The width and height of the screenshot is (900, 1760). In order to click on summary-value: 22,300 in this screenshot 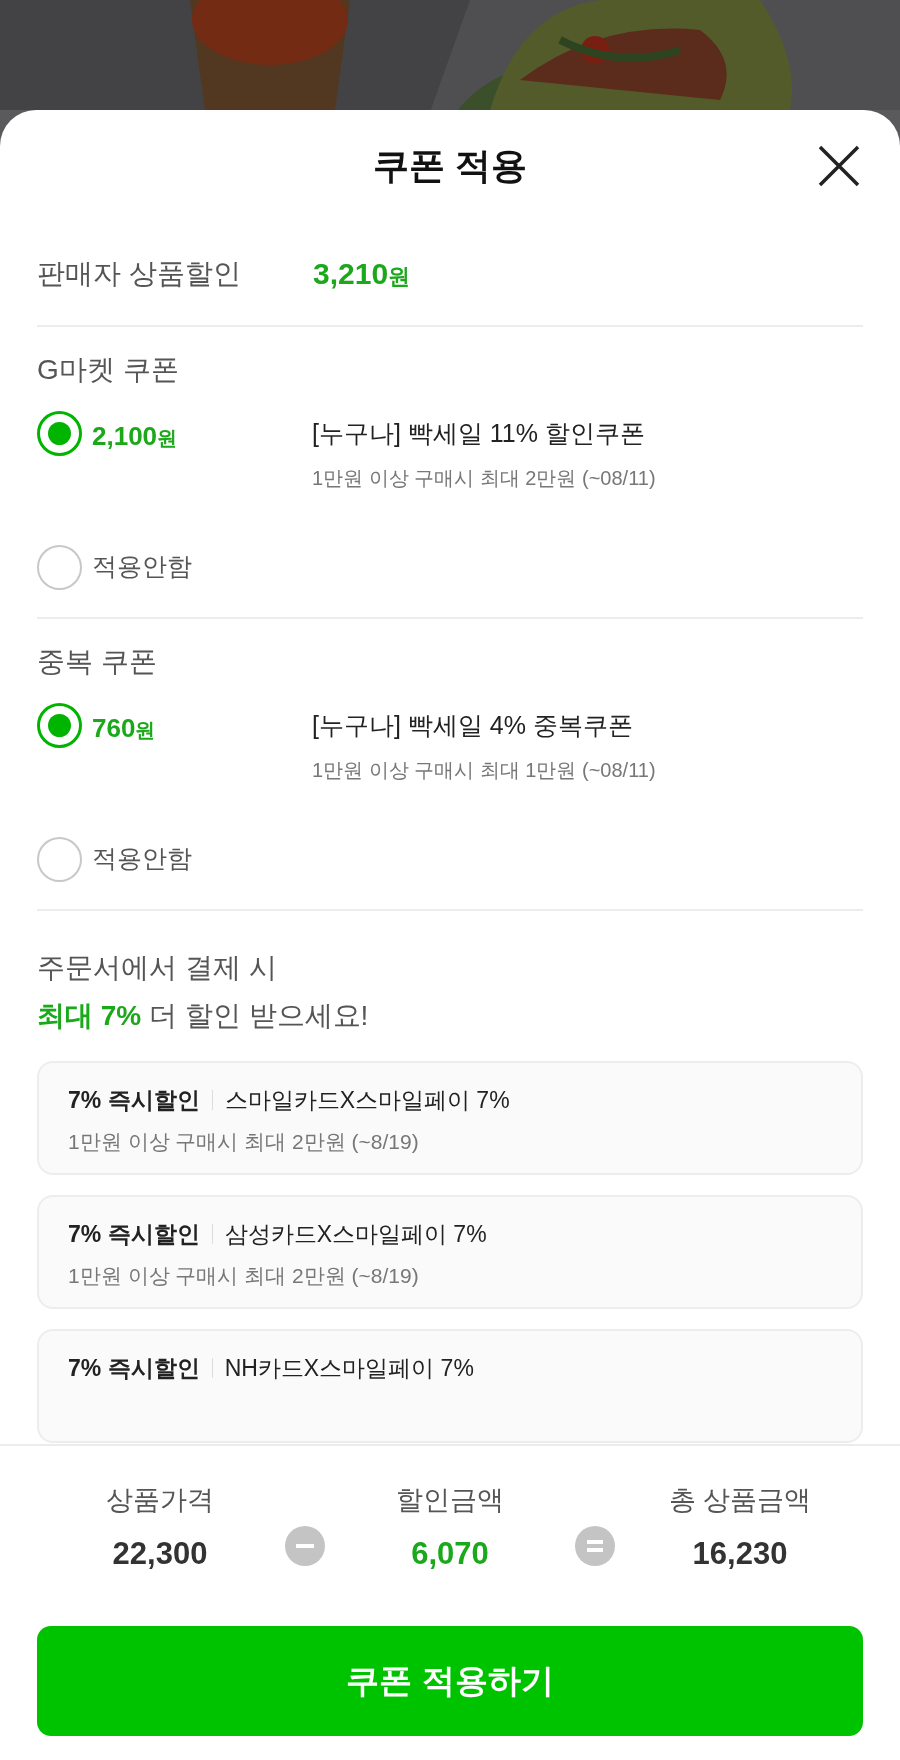, I will do `click(160, 1553)`.